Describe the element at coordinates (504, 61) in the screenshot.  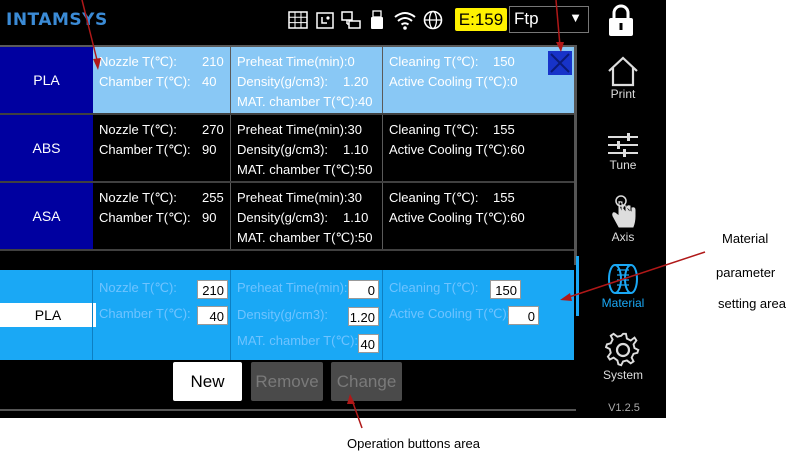
I see `cleaning-value: 150` at that location.